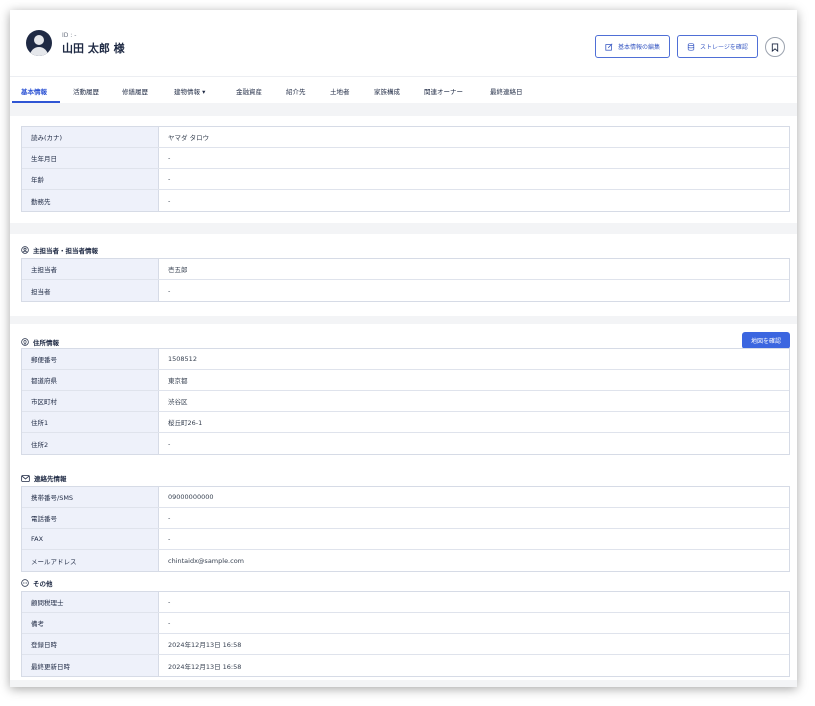 The height and width of the screenshot is (706, 815). What do you see at coordinates (340, 91) in the screenshot?
I see `tab-land-owner: 土地者` at bounding box center [340, 91].